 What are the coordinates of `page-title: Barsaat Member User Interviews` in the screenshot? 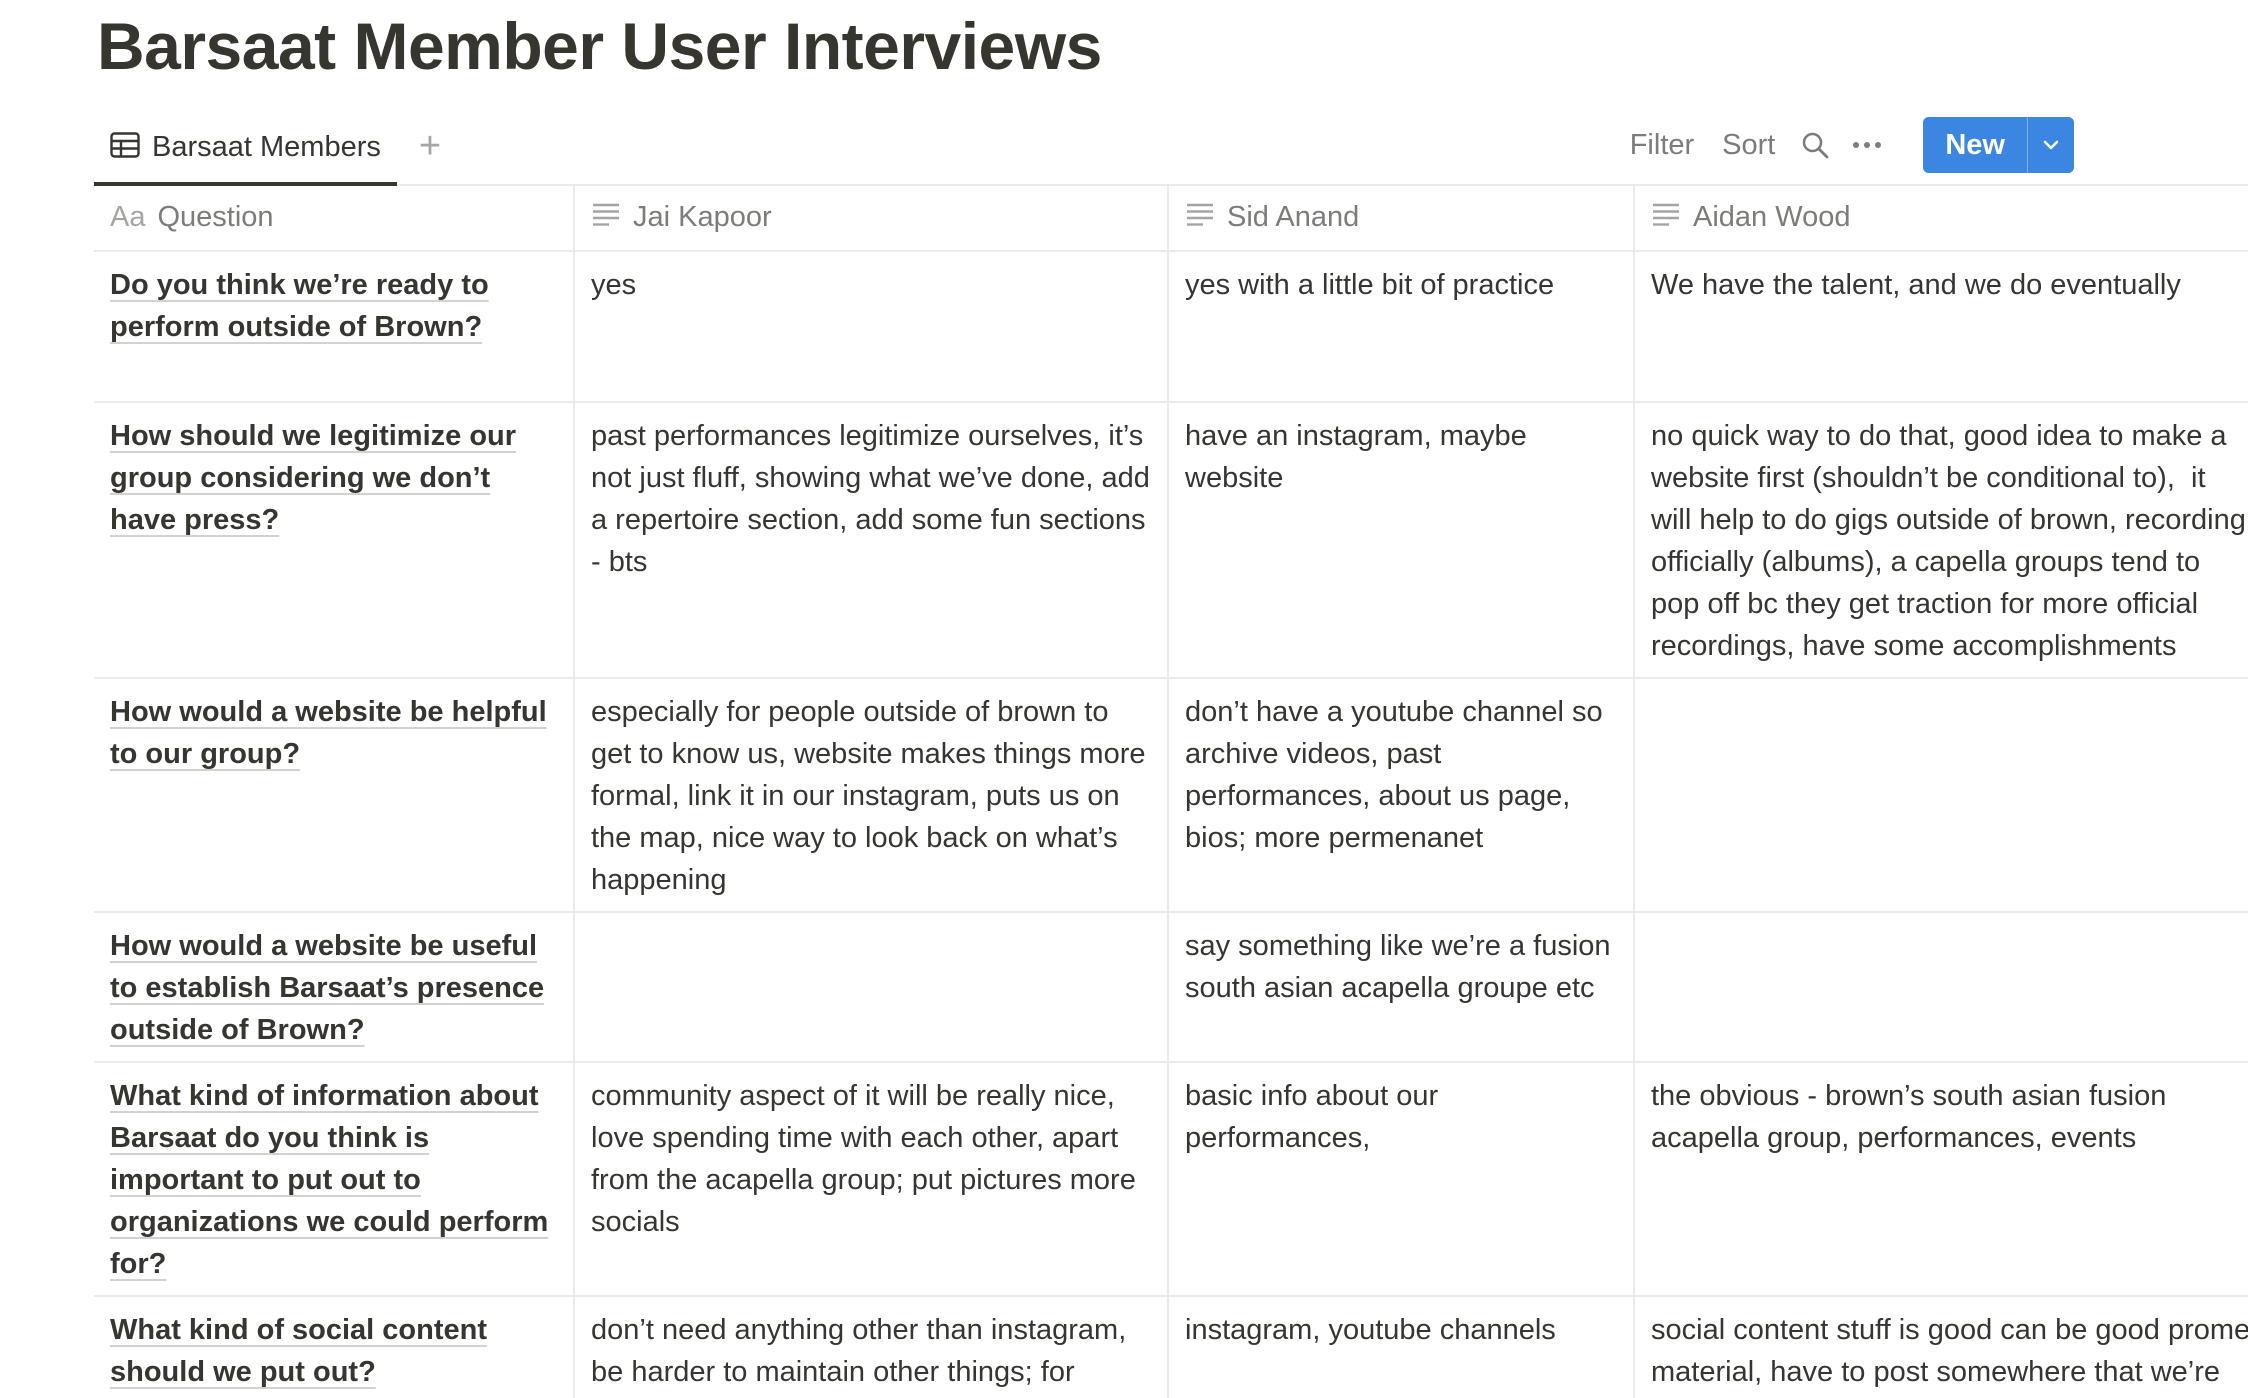 It's located at (599, 46).